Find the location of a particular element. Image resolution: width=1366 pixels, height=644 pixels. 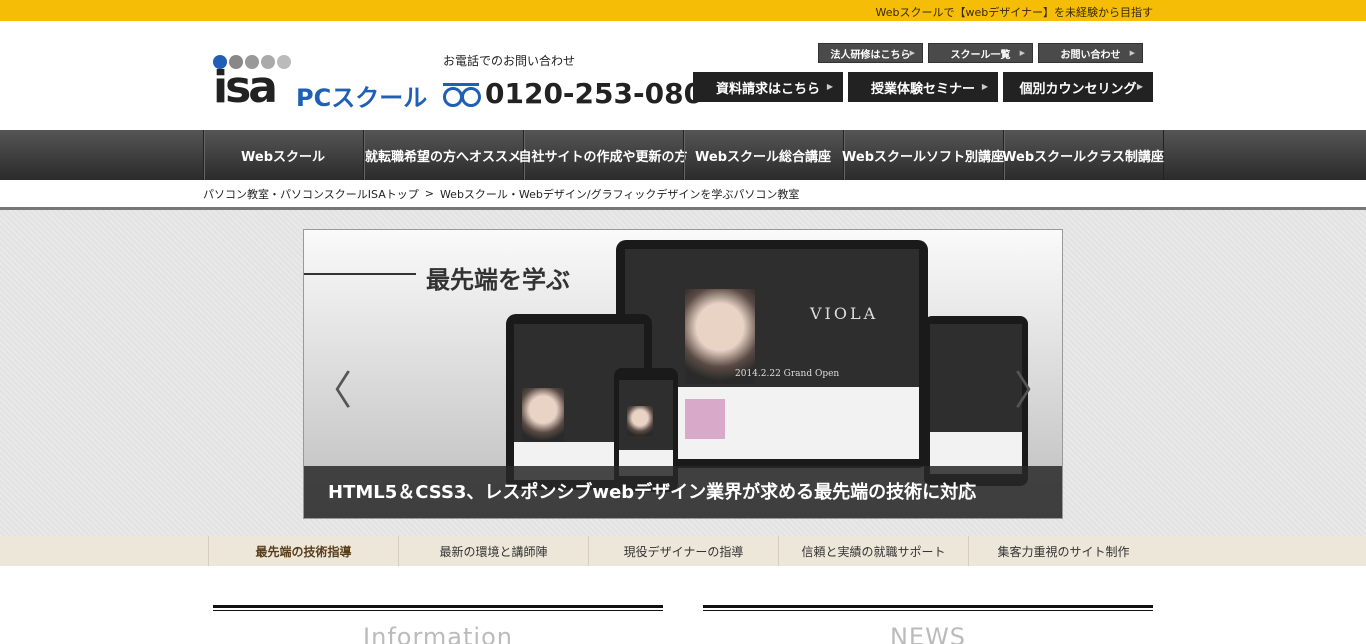

counseling-label: 個別カウンセリング is located at coordinates (1078, 89).